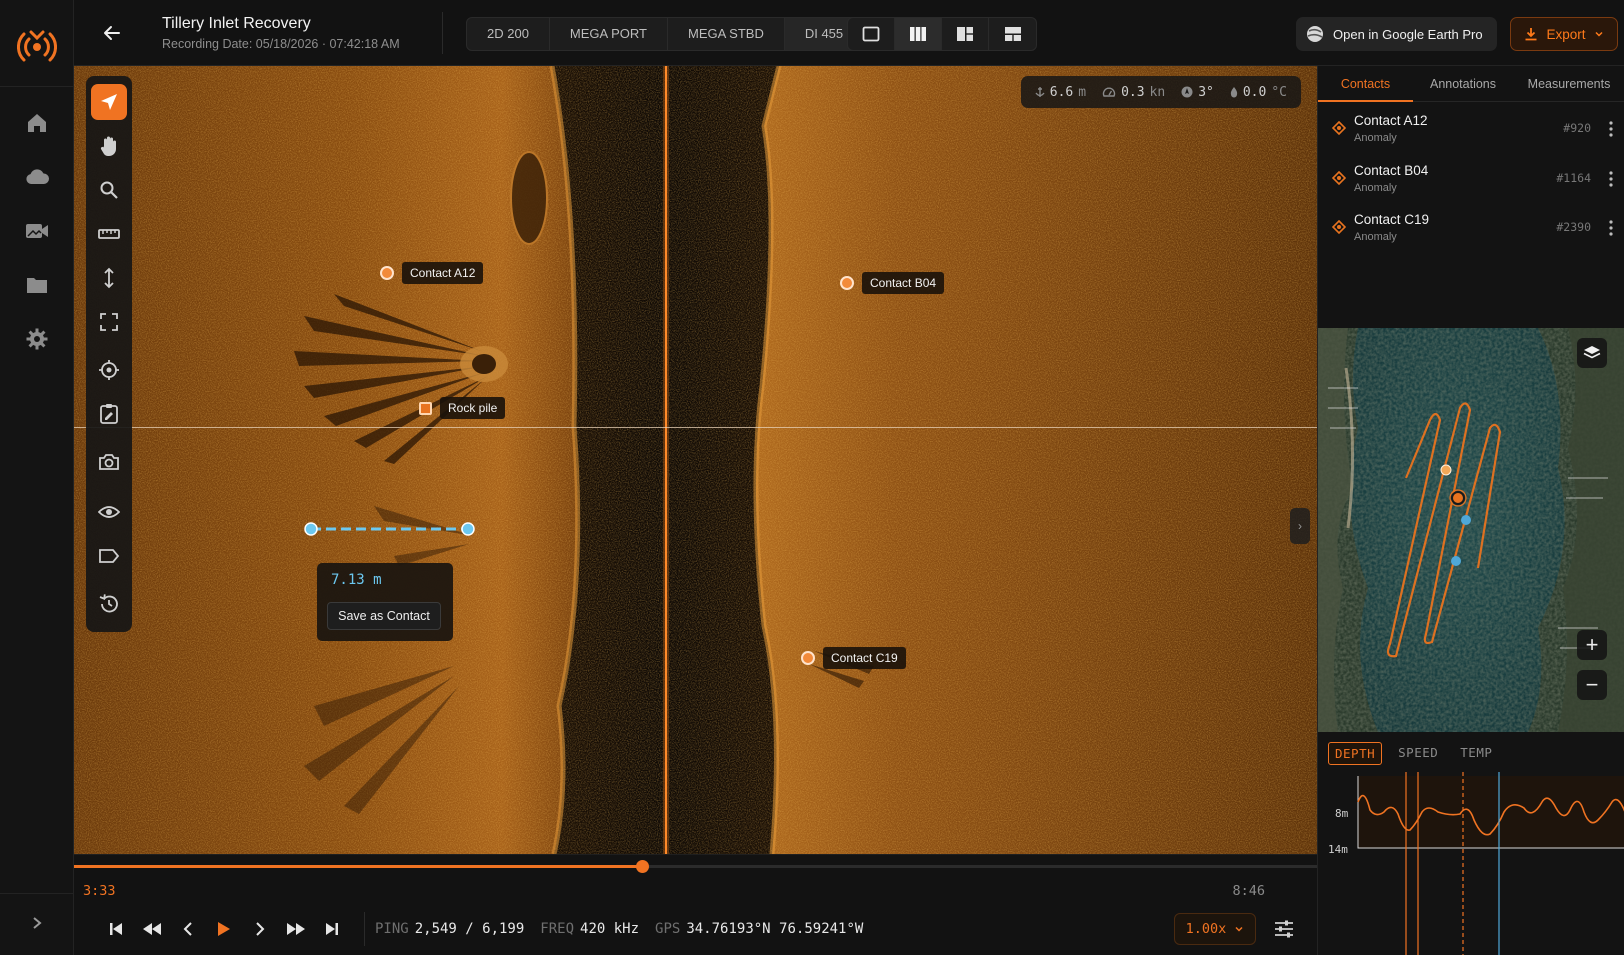 This screenshot has height=955, width=1624. Describe the element at coordinates (1392, 219) in the screenshot. I see `contact-name: Contact C19` at that location.